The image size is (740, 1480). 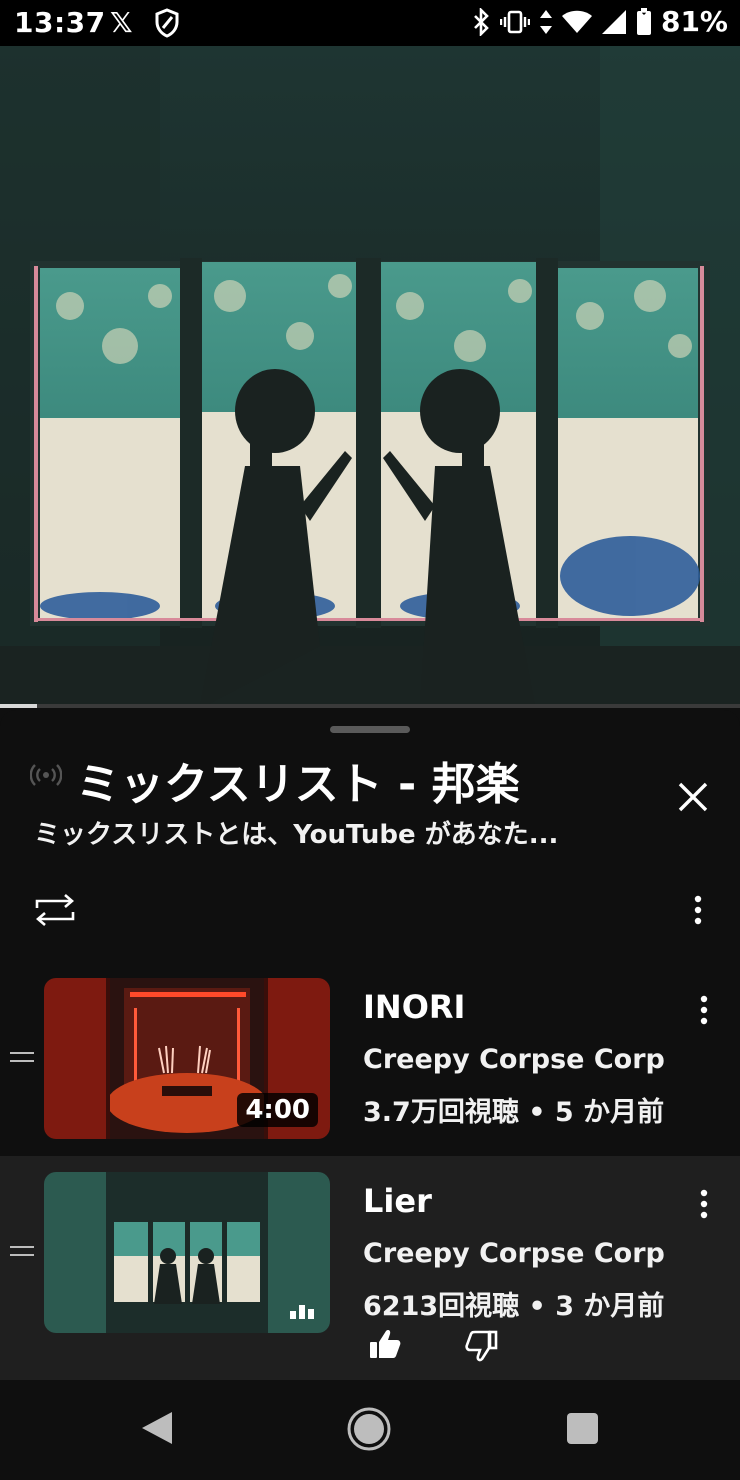 I want to click on signal-icon, so click(x=614, y=22).